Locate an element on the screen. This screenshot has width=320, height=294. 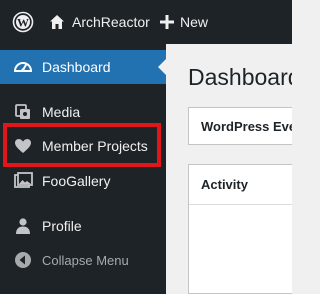
sidebar-item-label: FooGallery is located at coordinates (76, 181).